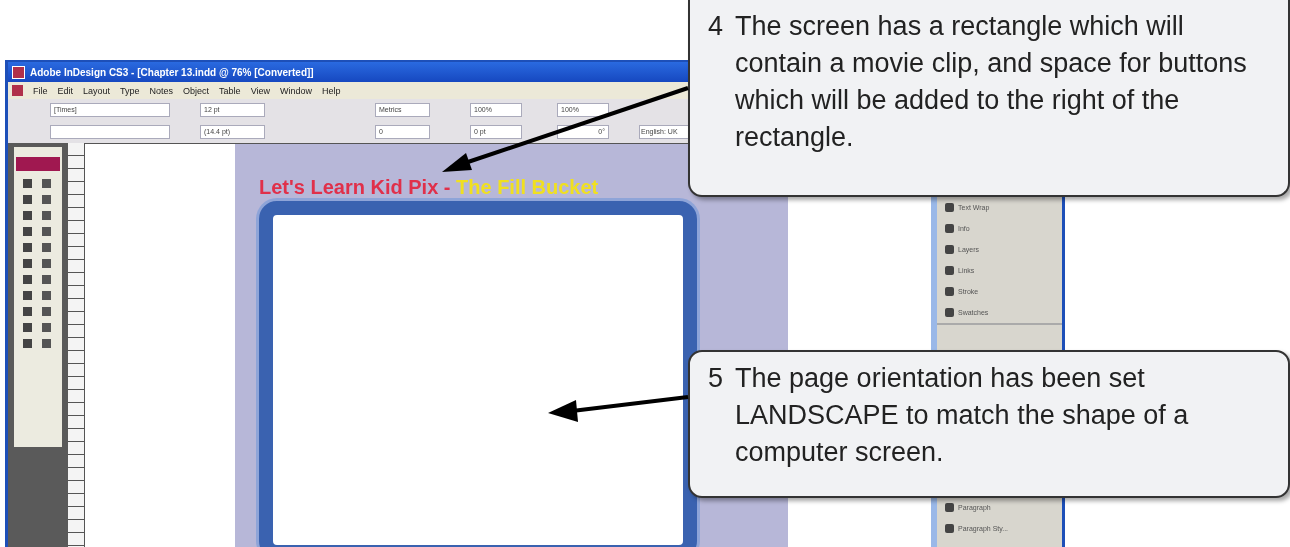 The width and height of the screenshot is (1290, 547). Describe the element at coordinates (260, 90) in the screenshot. I see `menu-item: View` at that location.